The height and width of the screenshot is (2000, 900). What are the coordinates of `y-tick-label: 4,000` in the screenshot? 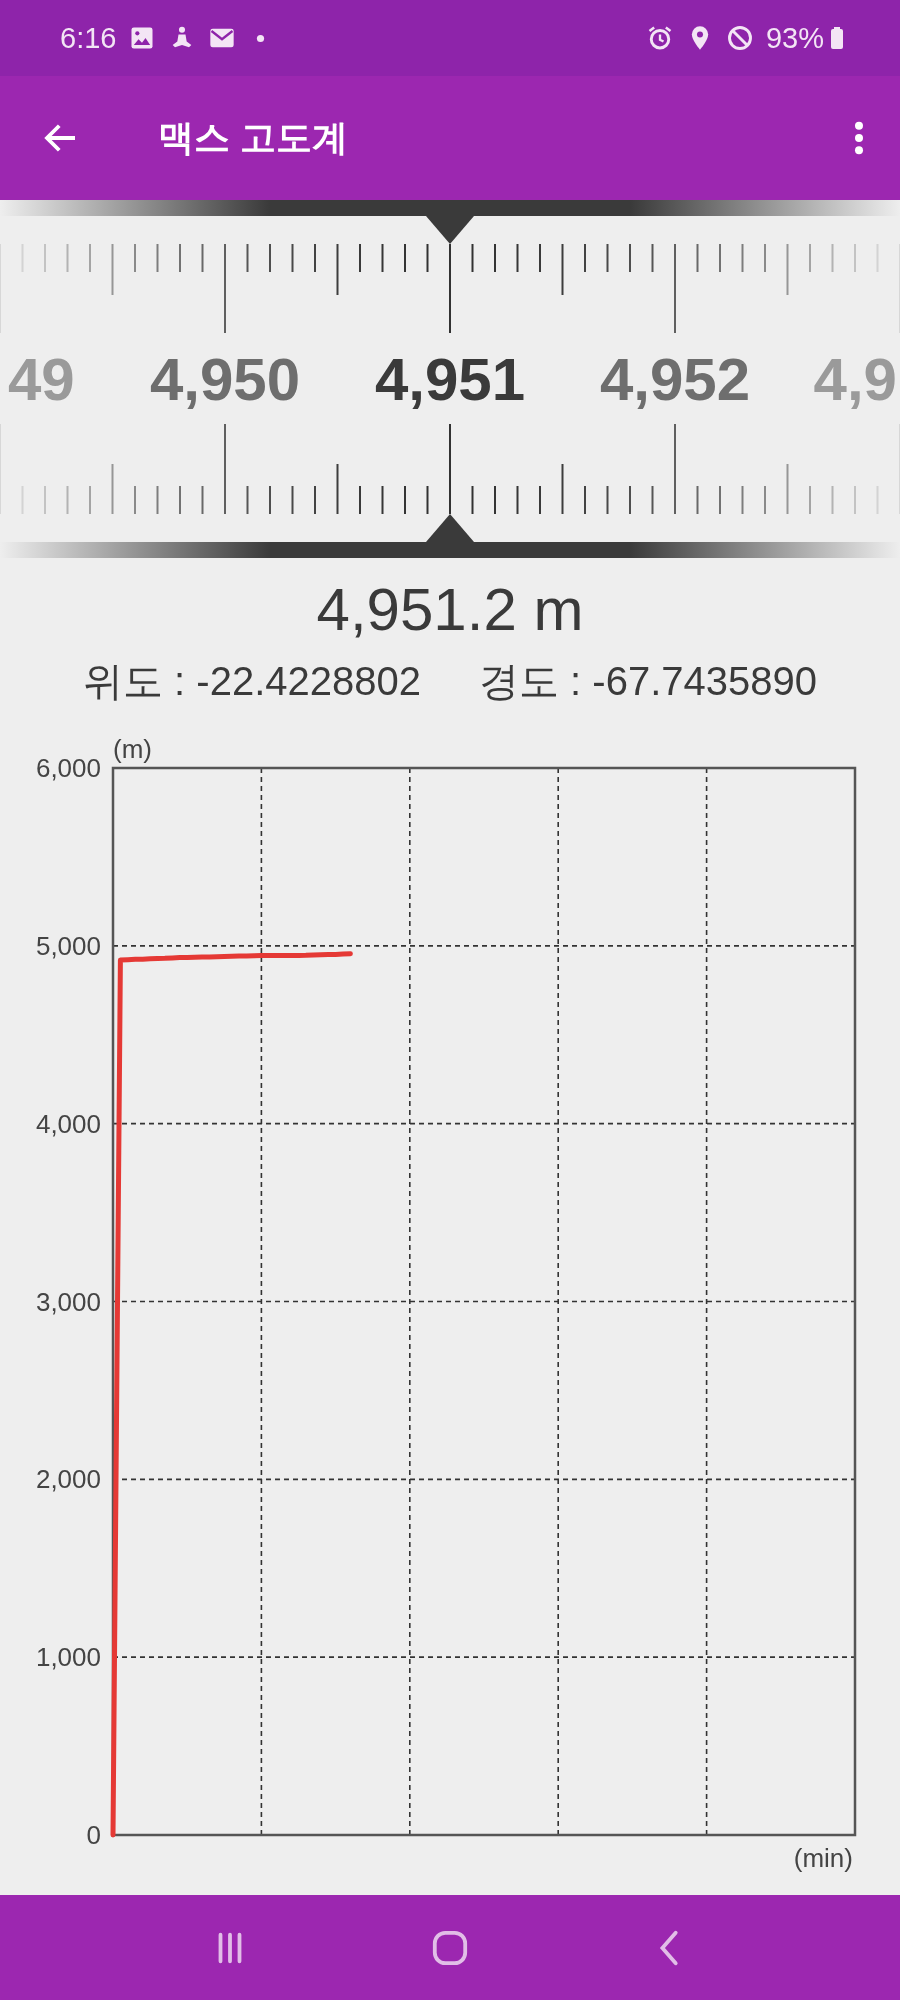 It's located at (68, 1123).